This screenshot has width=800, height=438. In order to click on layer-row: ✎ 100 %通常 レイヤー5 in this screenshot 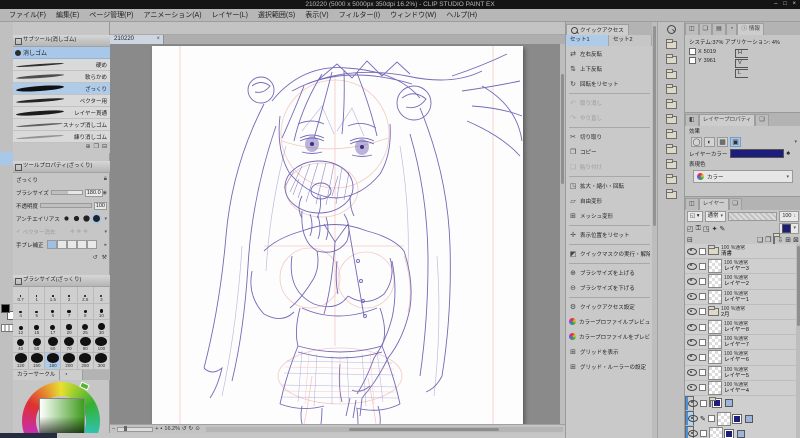, I will do `click(742, 373)`.